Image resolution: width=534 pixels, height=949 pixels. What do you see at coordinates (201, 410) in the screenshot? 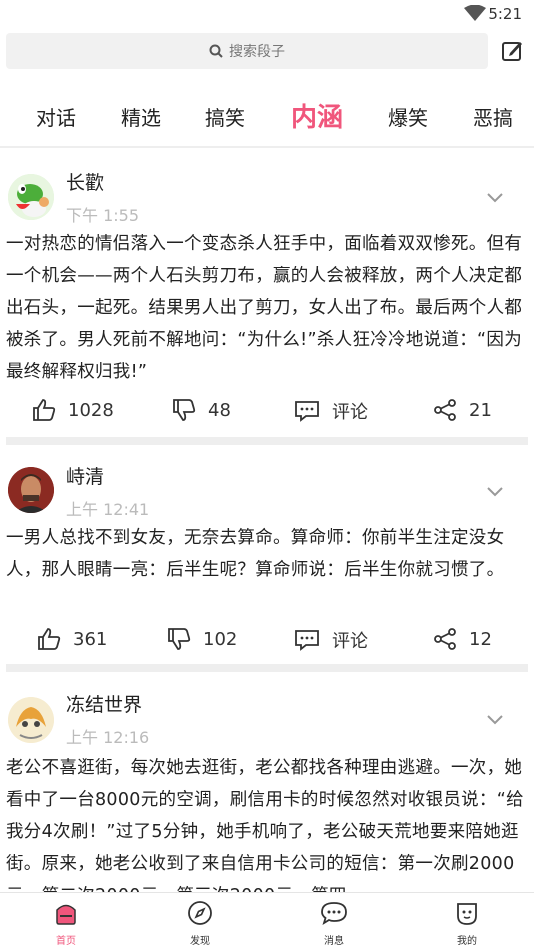
I see `dislike-button: 48` at bounding box center [201, 410].